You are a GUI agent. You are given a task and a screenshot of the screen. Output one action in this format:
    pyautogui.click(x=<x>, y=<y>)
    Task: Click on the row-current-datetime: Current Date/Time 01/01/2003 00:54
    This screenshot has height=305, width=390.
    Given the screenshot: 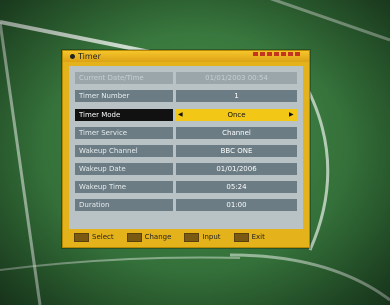 What is the action you would take?
    pyautogui.click(x=186, y=78)
    